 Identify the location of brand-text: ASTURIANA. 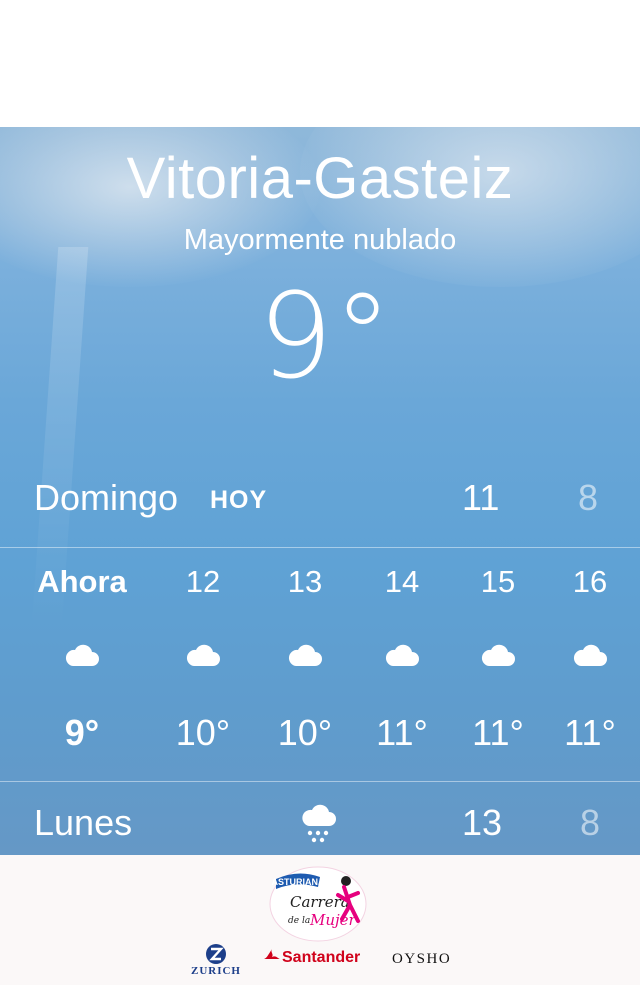
(298, 882).